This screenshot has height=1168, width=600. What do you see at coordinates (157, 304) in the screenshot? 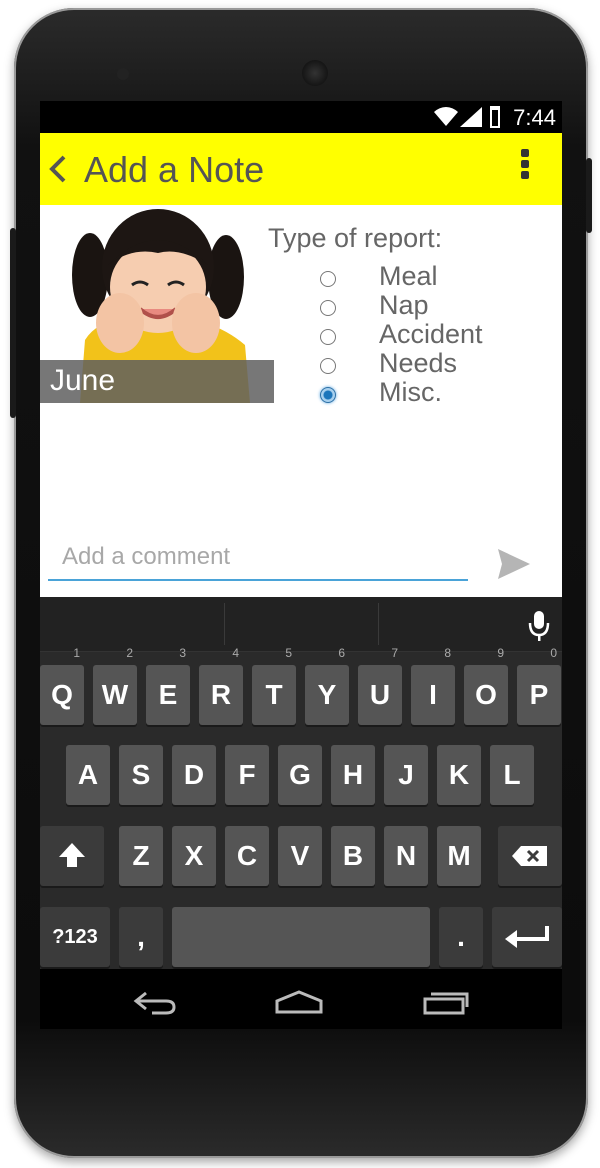
I see `child-photo: June` at bounding box center [157, 304].